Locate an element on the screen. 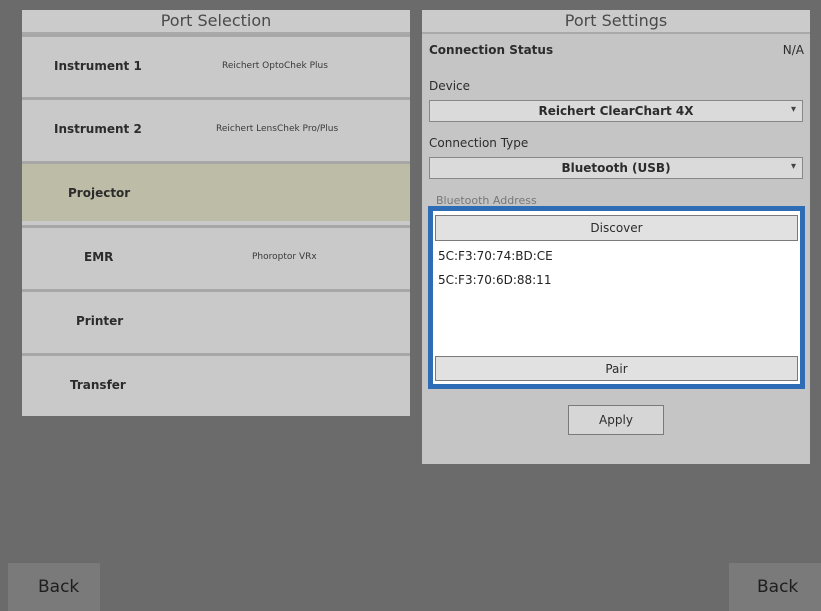  connection-status-label: Connection Status is located at coordinates (491, 50).